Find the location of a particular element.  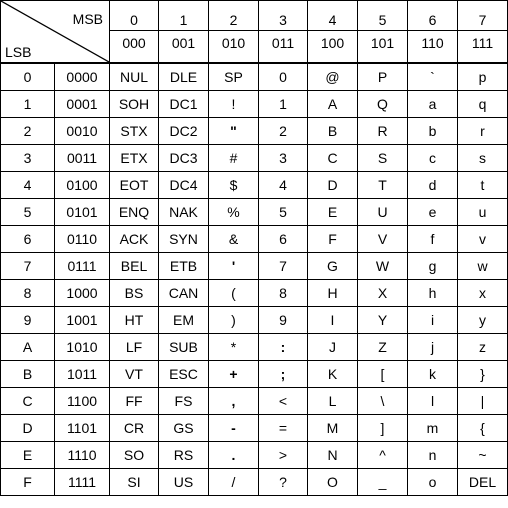

char-cell: o is located at coordinates (432, 482).